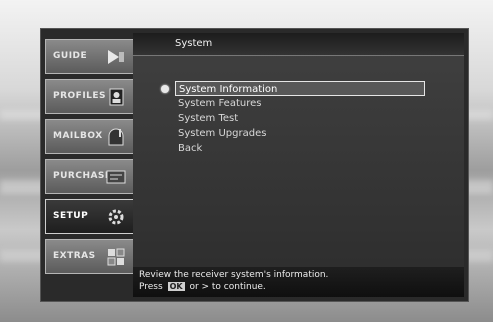  Describe the element at coordinates (300, 88) in the screenshot. I see `menu-item-system-information: System Information` at that location.